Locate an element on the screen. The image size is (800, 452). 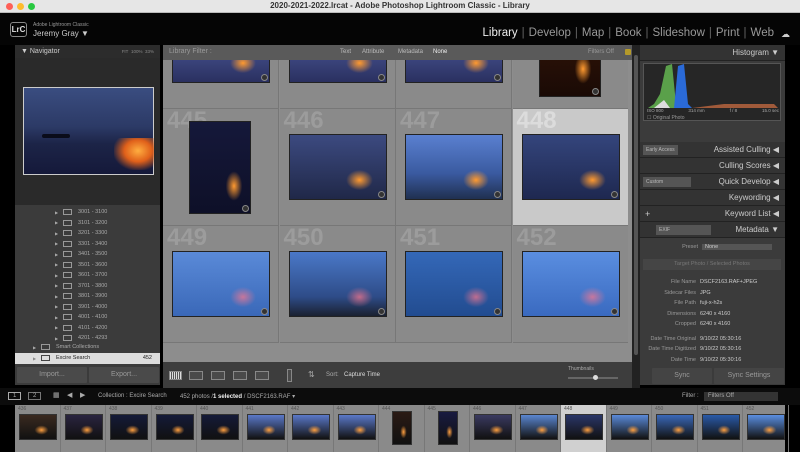
smart-collections: ▶ Smart Collections is located at coordinates (87, 347).